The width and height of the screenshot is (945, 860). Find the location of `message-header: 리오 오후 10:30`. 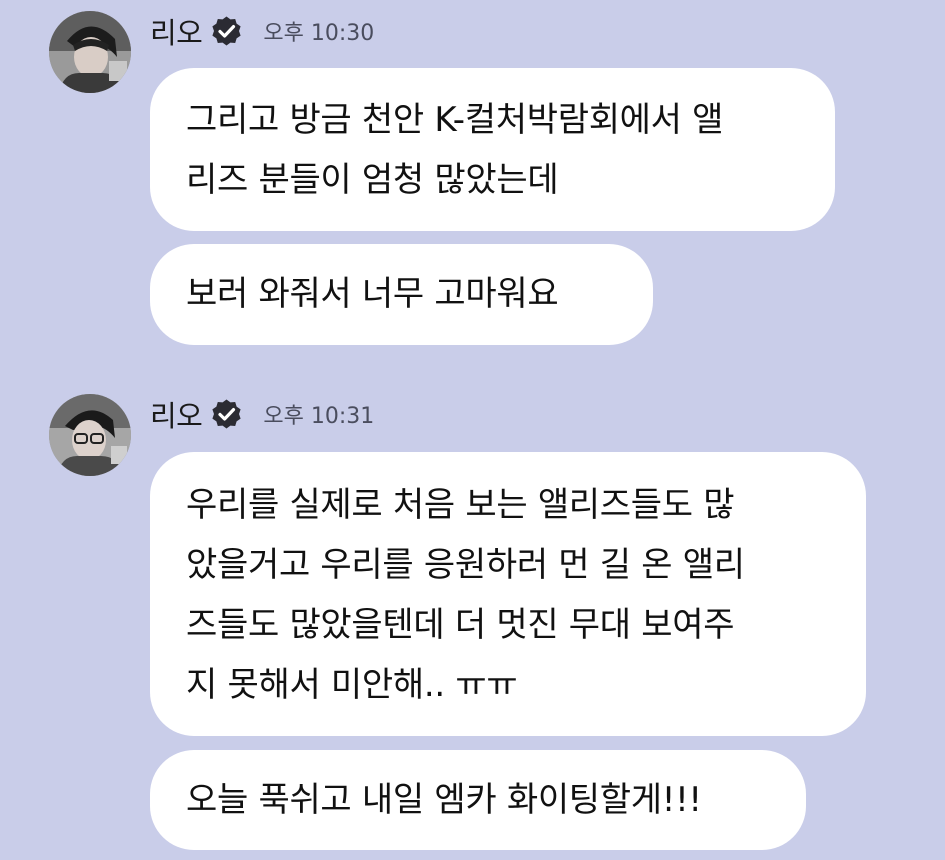

message-header: 리오 오후 10:30 is located at coordinates (262, 31).